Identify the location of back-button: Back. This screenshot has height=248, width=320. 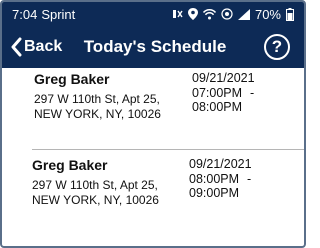
(36, 47).